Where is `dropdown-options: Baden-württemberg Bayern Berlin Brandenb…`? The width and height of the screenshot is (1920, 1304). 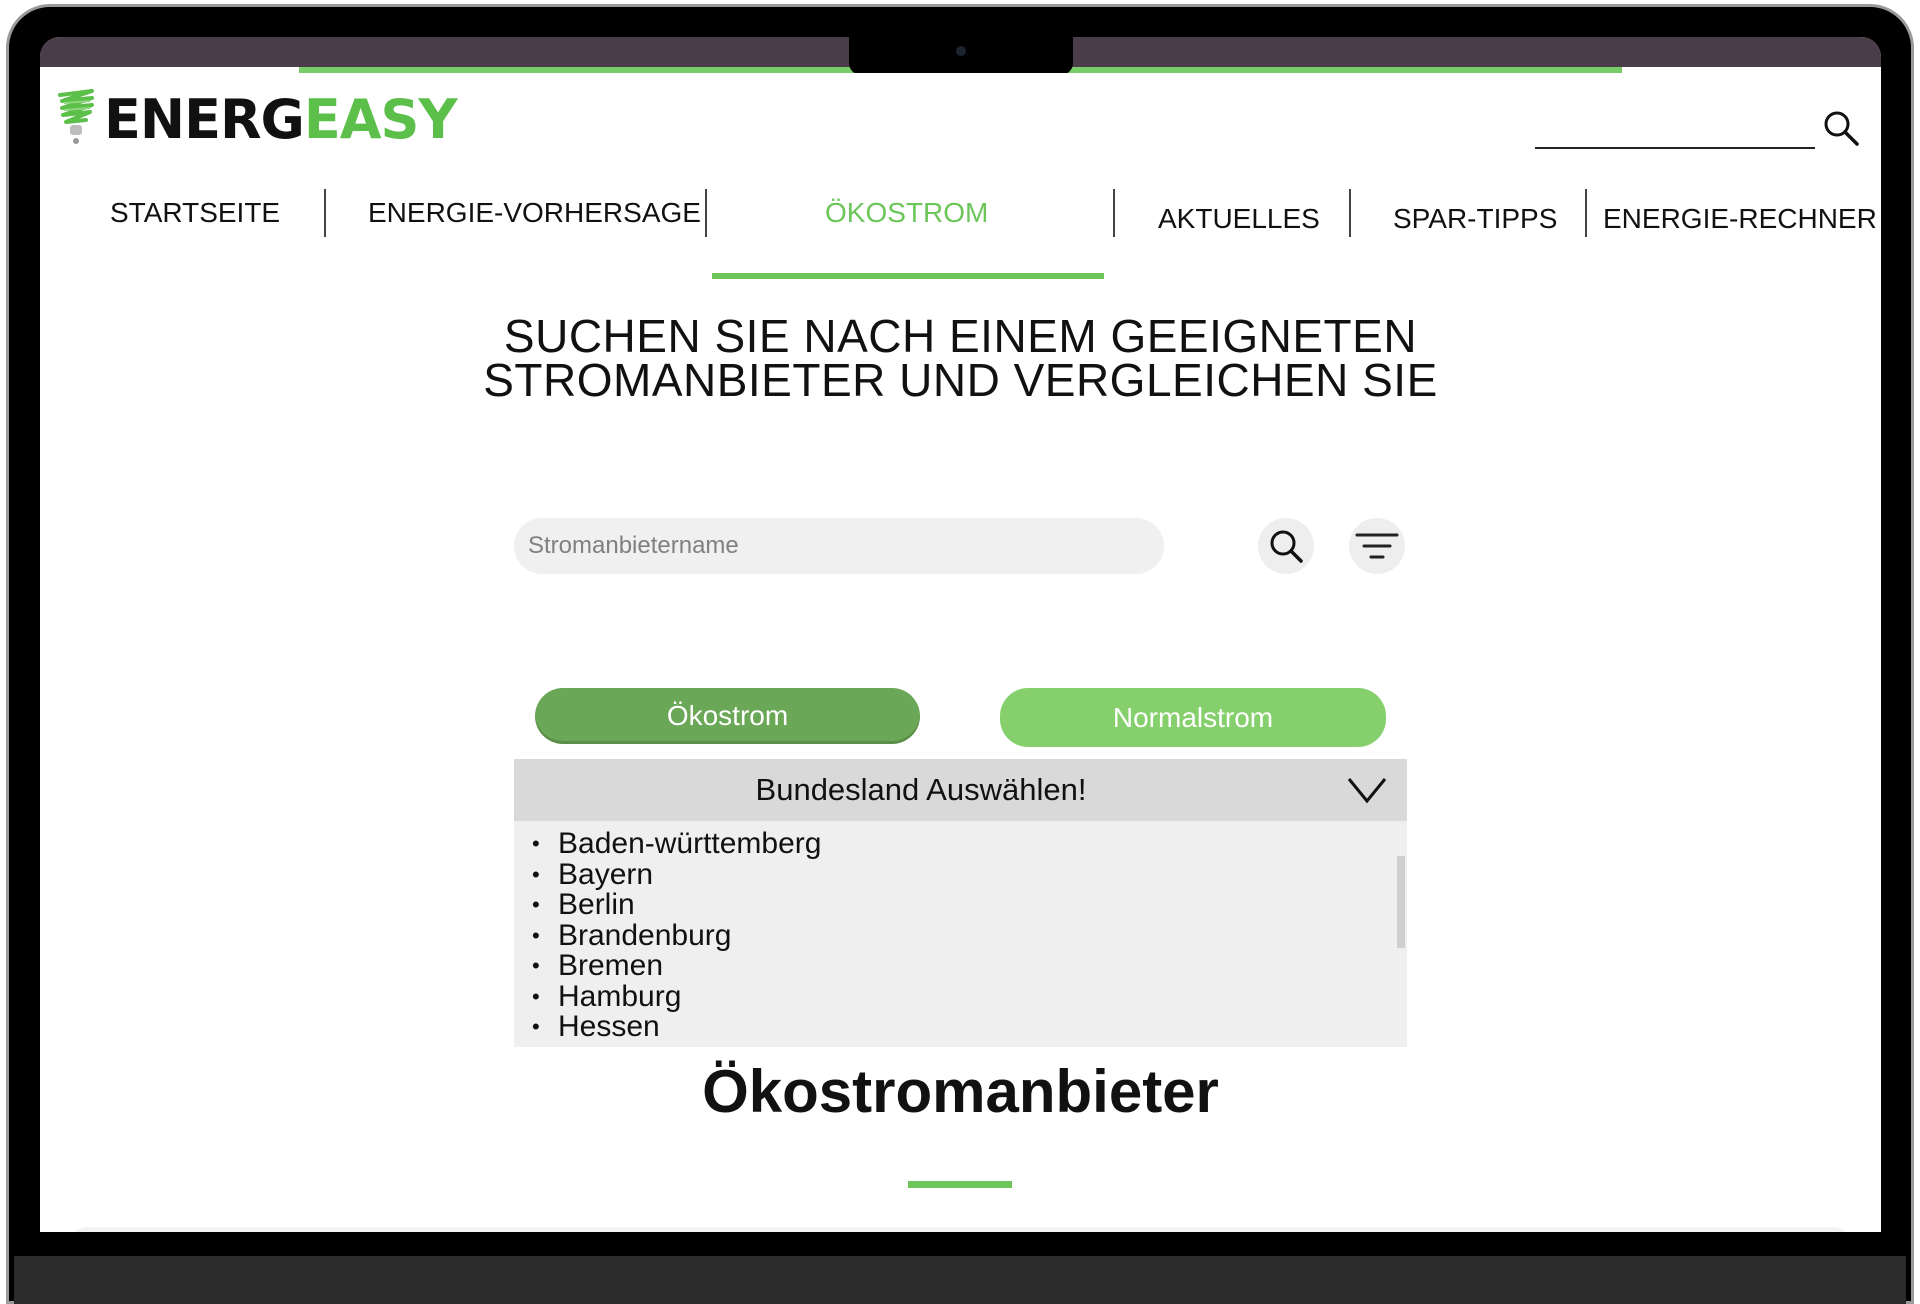
dropdown-options: Baden-württemberg Bayern Berlin Brandenb… is located at coordinates (960, 934).